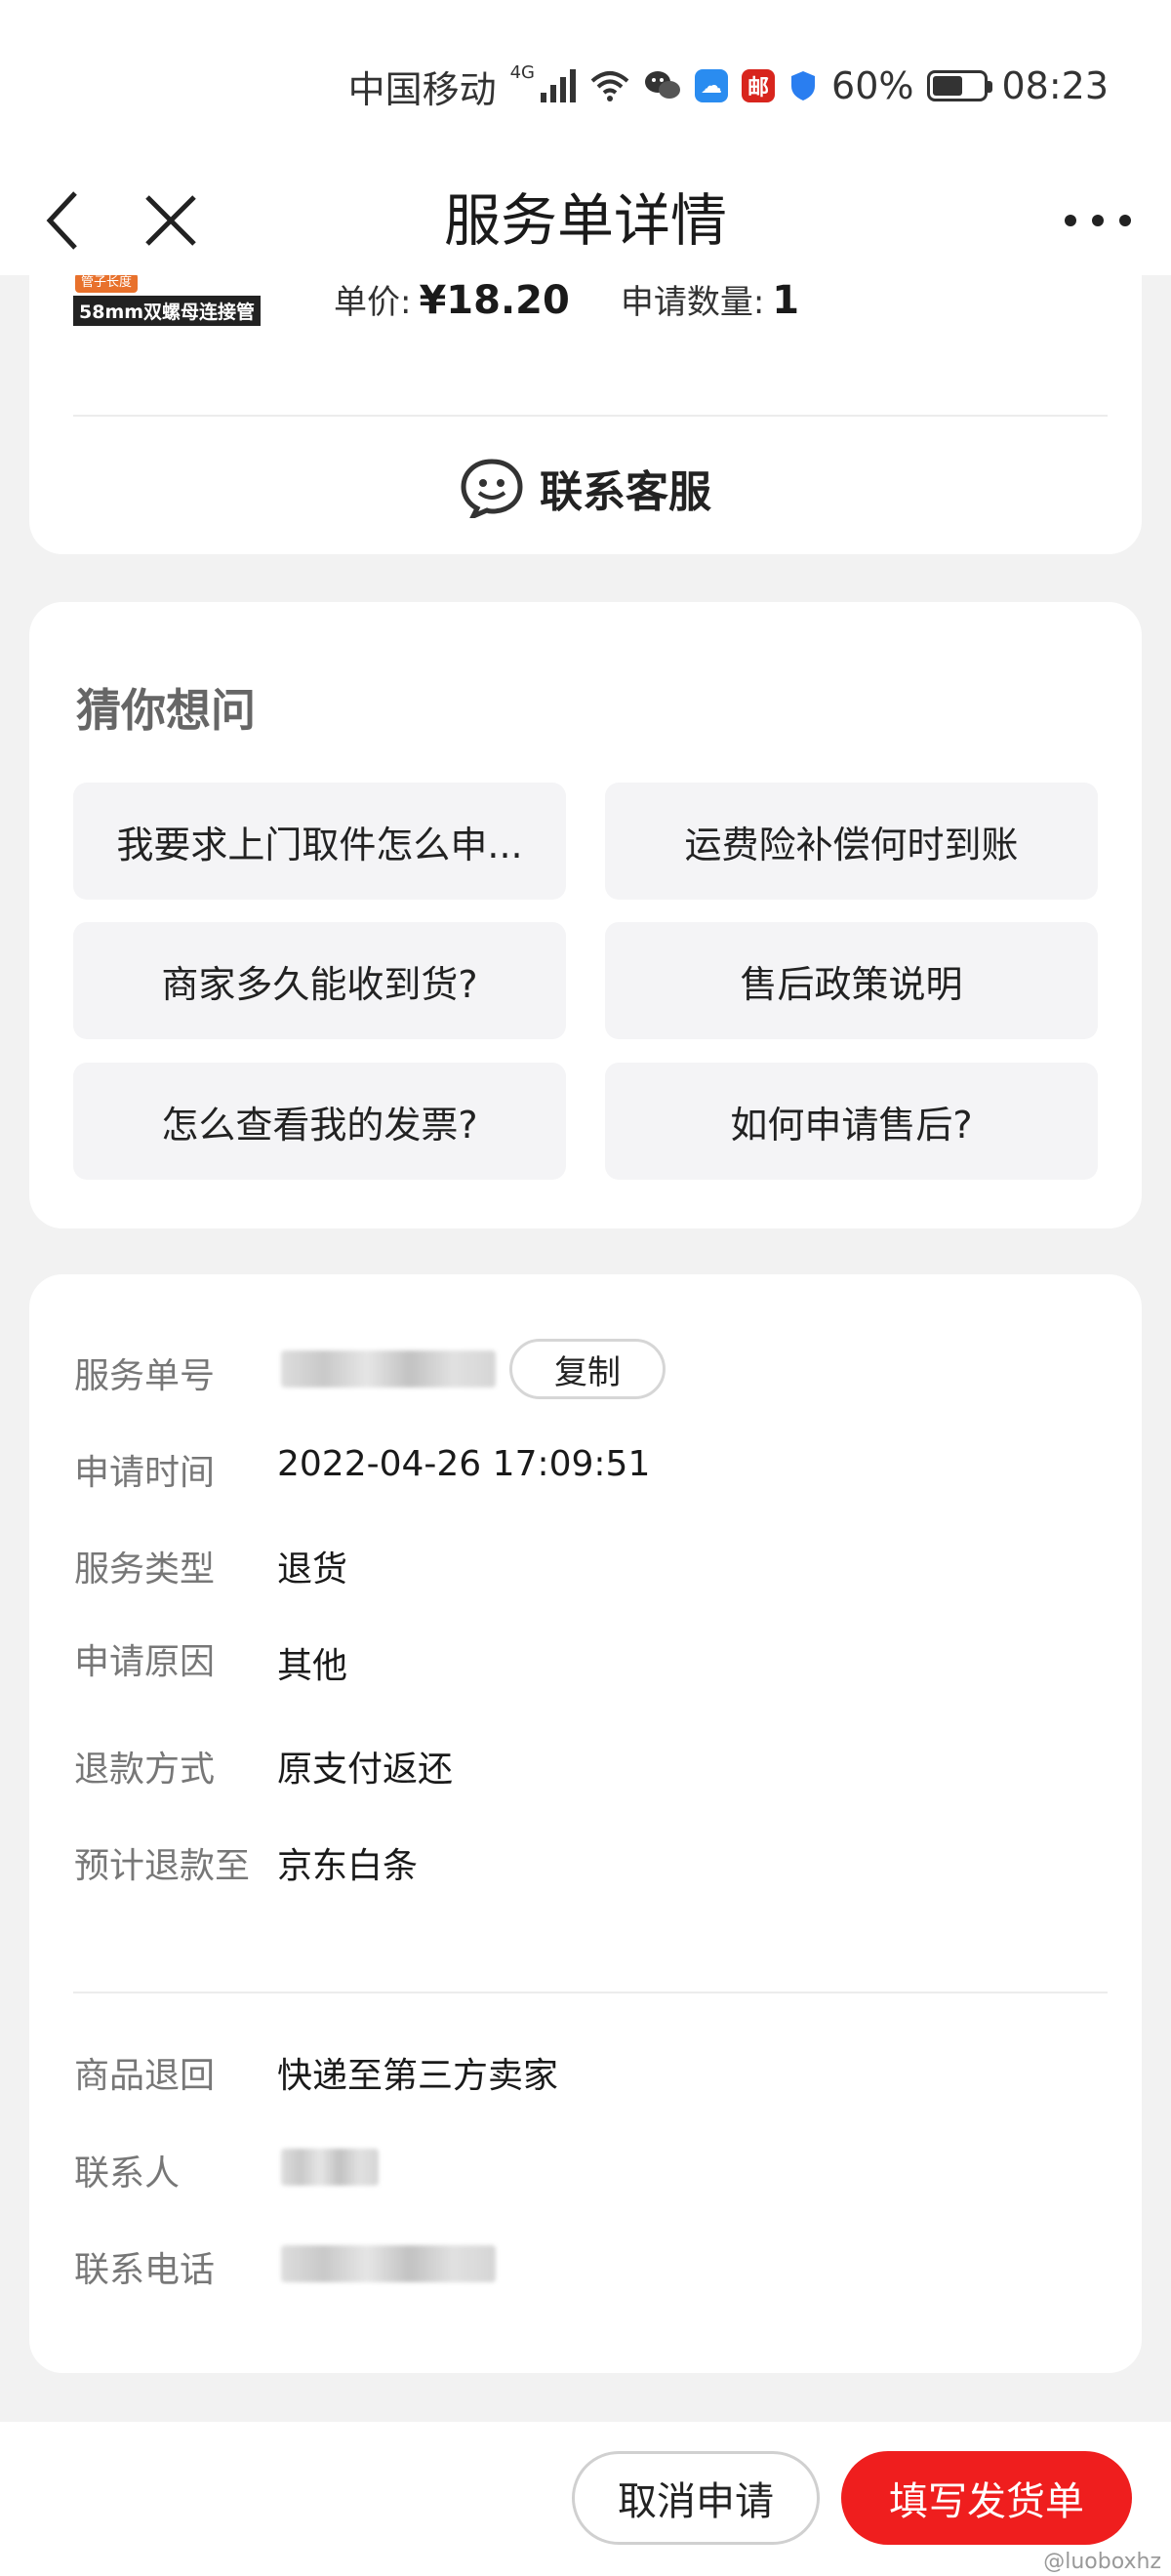  Describe the element at coordinates (145, 1473) in the screenshot. I see `apply-time-label: 申请时间` at that location.